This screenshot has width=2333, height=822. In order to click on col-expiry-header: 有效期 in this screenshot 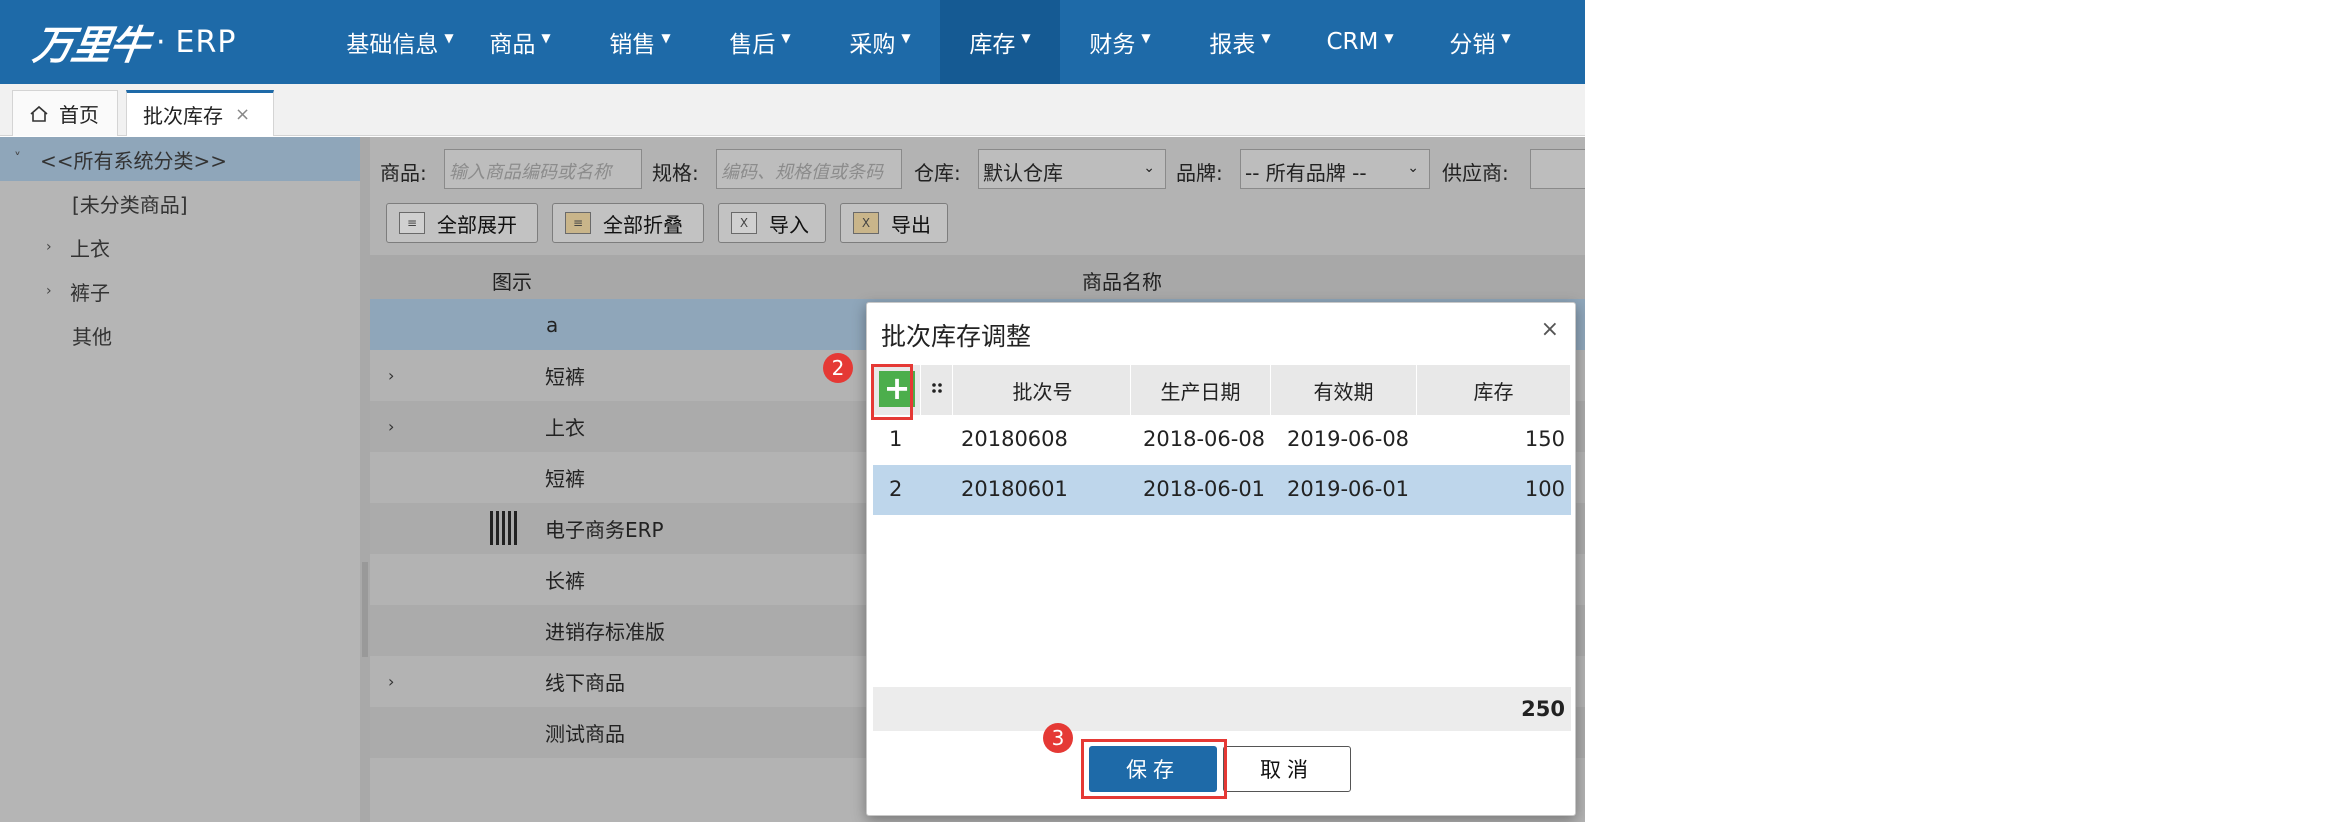, I will do `click(1344, 390)`.